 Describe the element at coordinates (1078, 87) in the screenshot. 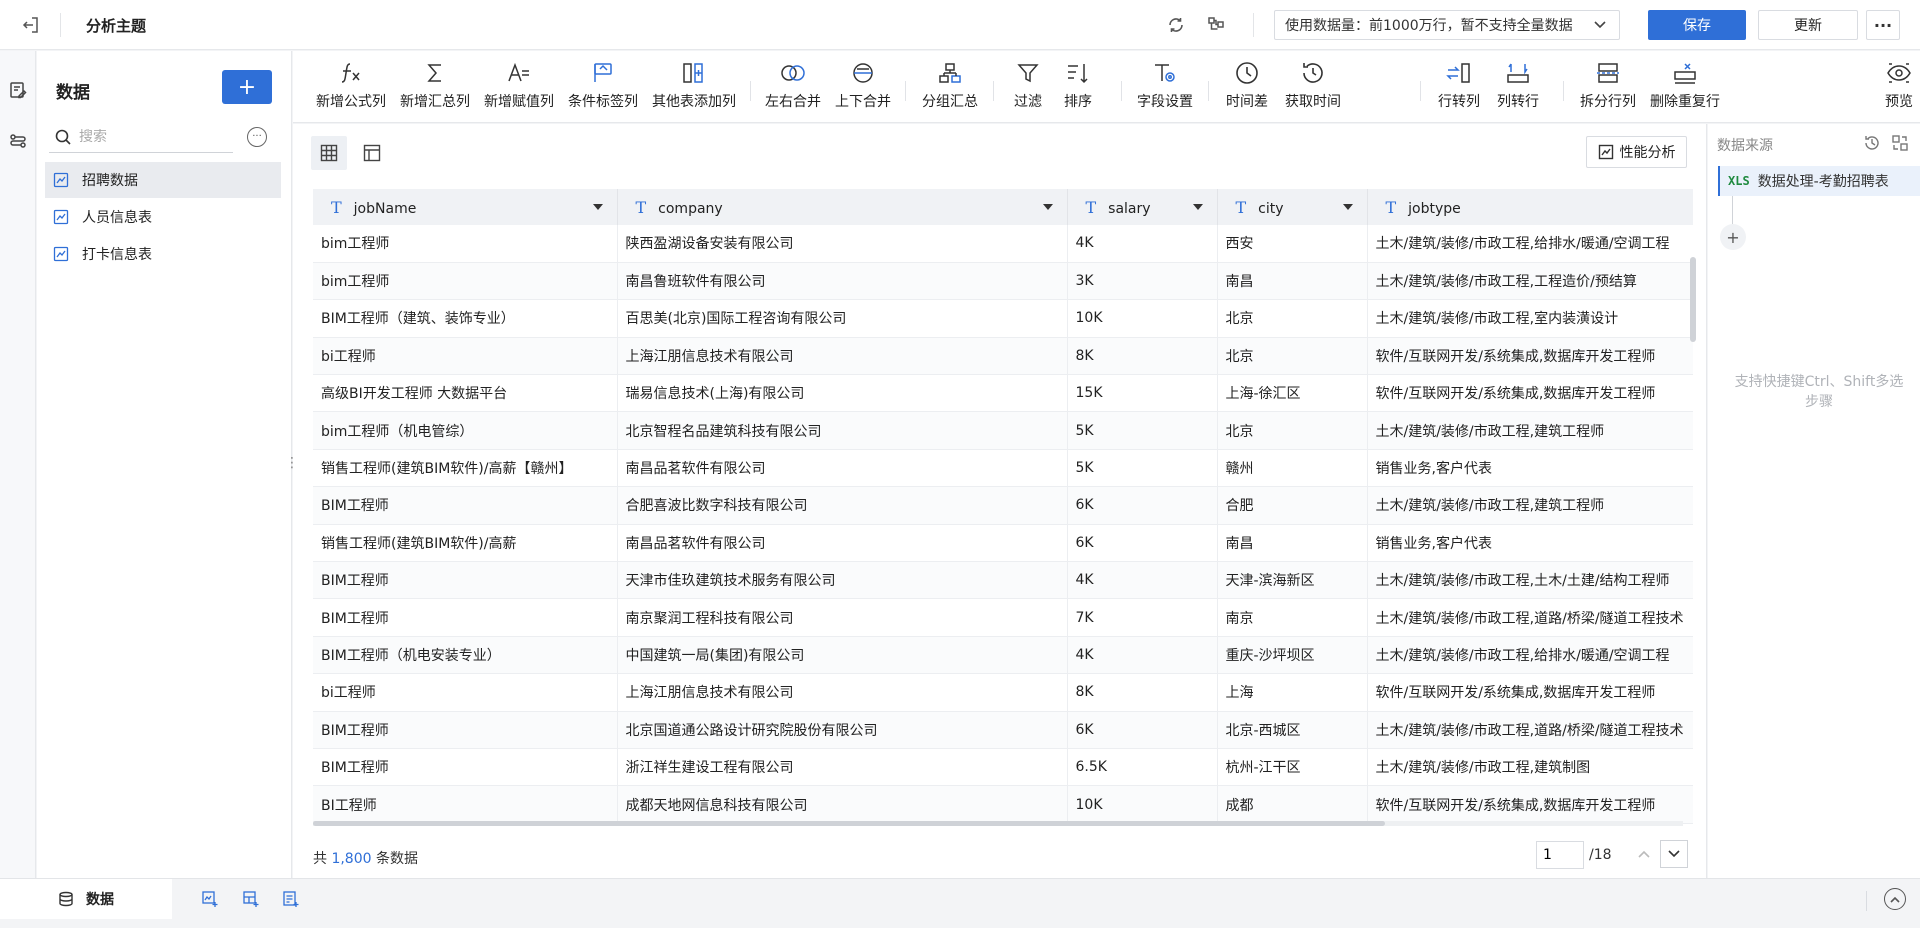

I see `tool-sort: 排序` at that location.